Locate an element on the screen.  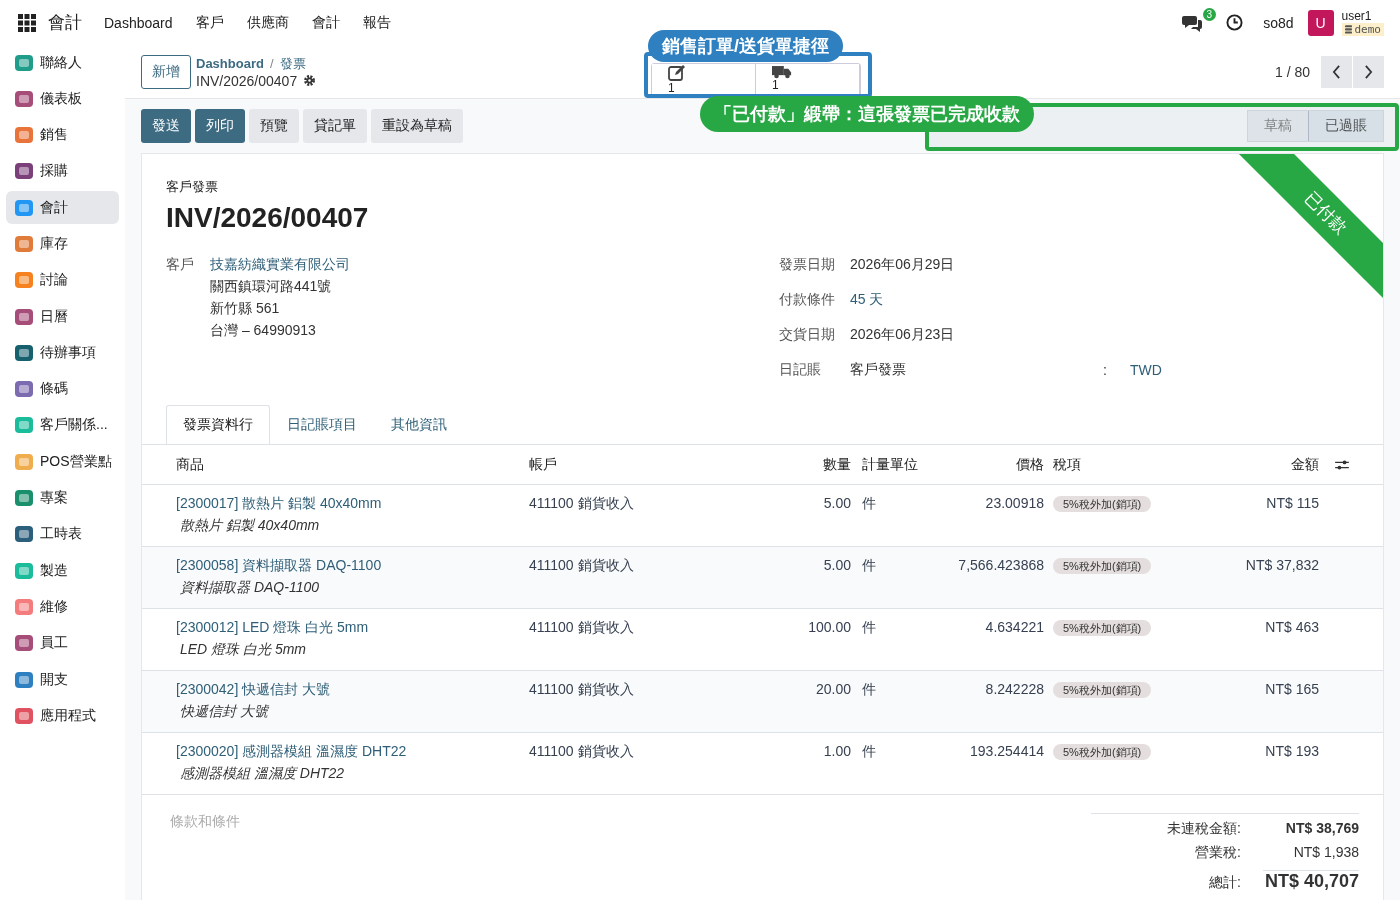
table-cell: 1.00 is located at coordinates (837, 751).